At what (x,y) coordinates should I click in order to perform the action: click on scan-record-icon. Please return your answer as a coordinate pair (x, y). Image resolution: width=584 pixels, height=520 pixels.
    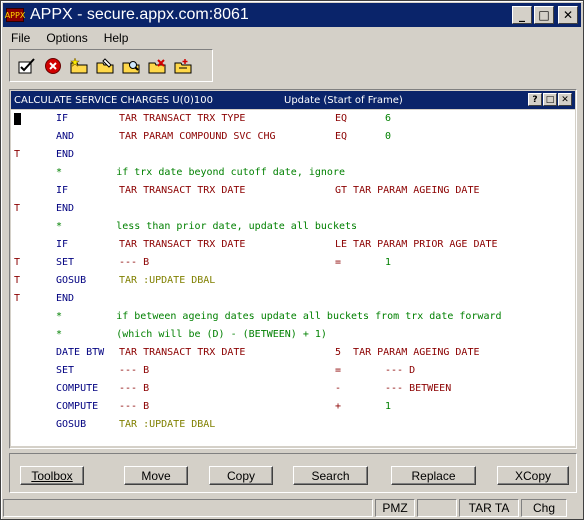
    Looking at the image, I should click on (183, 65).